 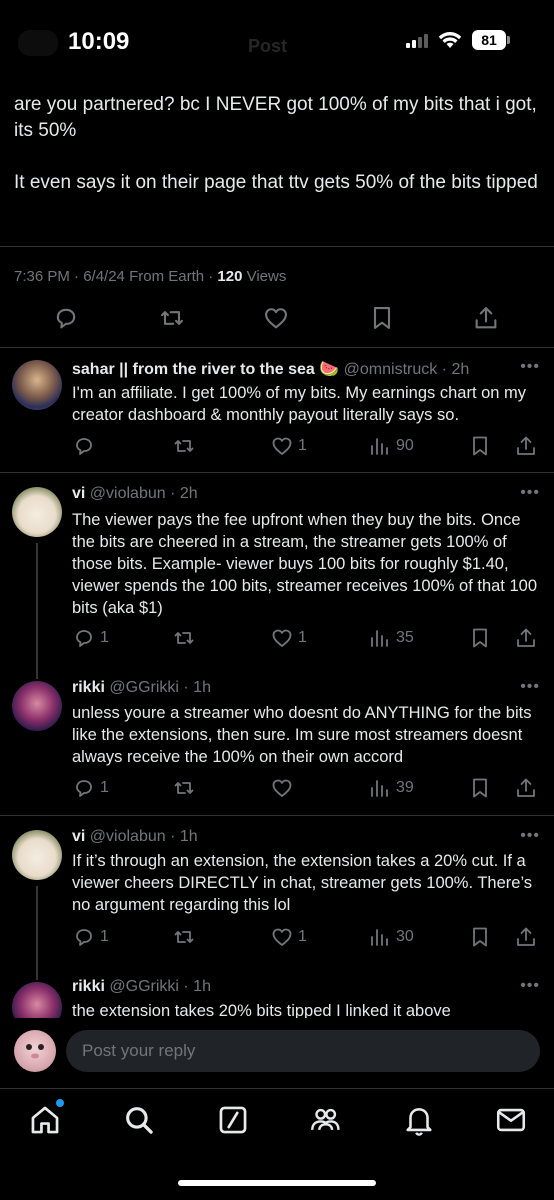 I want to click on notifications-icon, so click(x=419, y=1122).